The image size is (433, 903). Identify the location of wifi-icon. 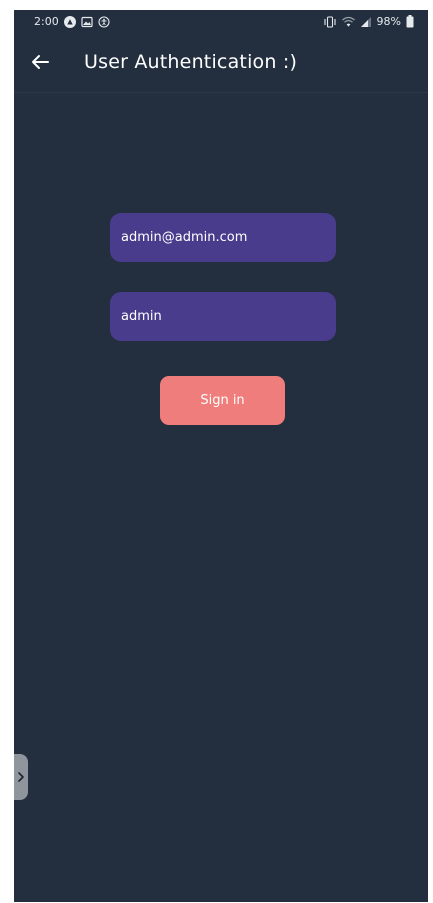
(348, 22).